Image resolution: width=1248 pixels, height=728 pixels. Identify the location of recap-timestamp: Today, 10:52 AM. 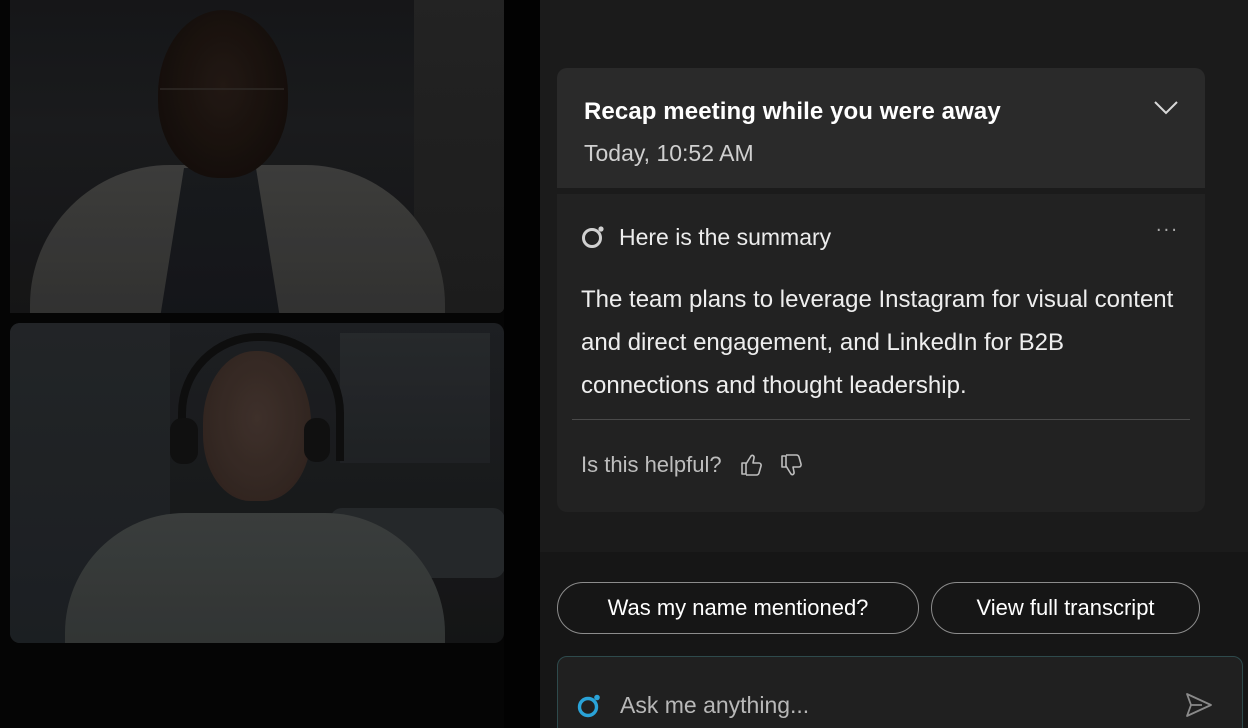
(669, 153).